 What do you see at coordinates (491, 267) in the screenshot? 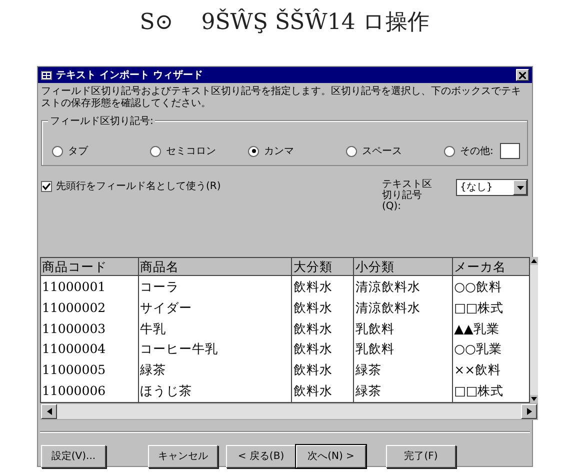
I see `column-header: メーカ名` at bounding box center [491, 267].